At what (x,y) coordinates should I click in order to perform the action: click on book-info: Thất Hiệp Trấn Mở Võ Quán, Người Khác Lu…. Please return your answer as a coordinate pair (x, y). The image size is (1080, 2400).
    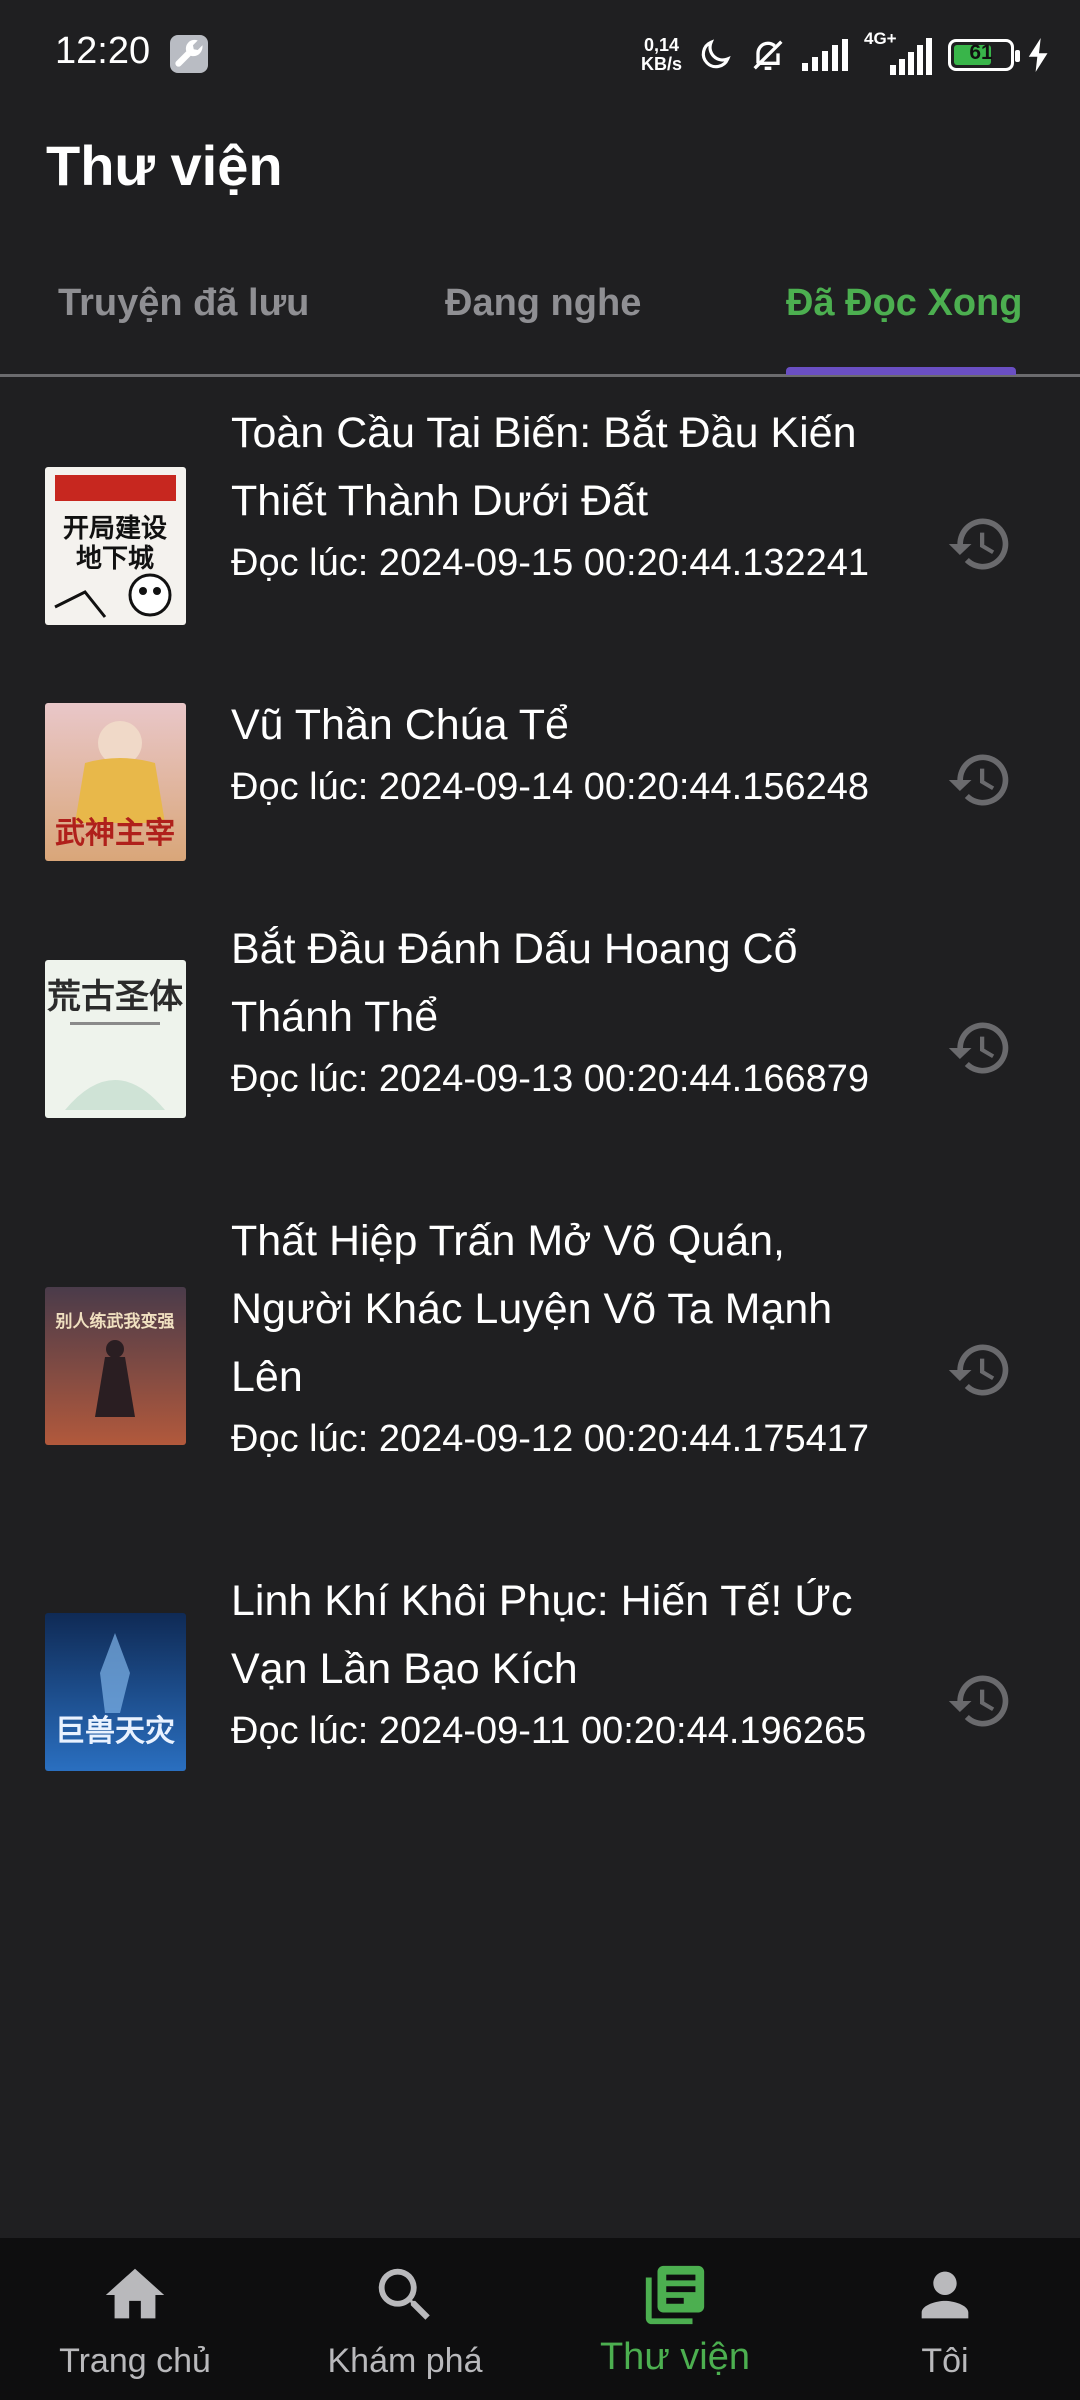
    Looking at the image, I should click on (571, 1337).